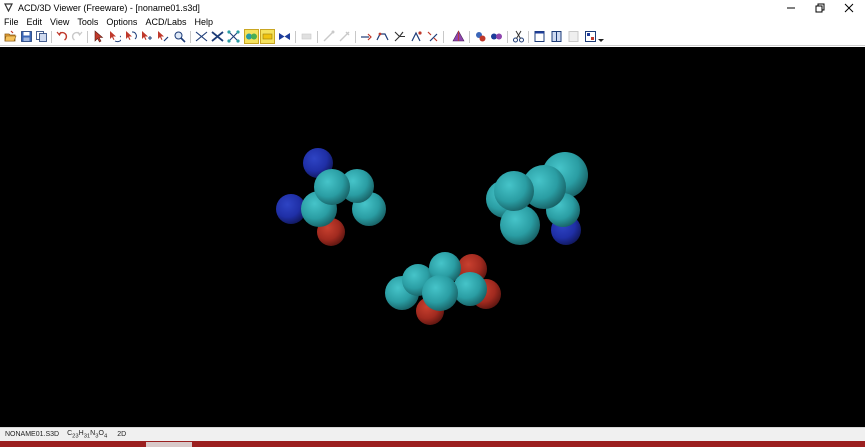  I want to click on optimize-icon, so click(432, 36).